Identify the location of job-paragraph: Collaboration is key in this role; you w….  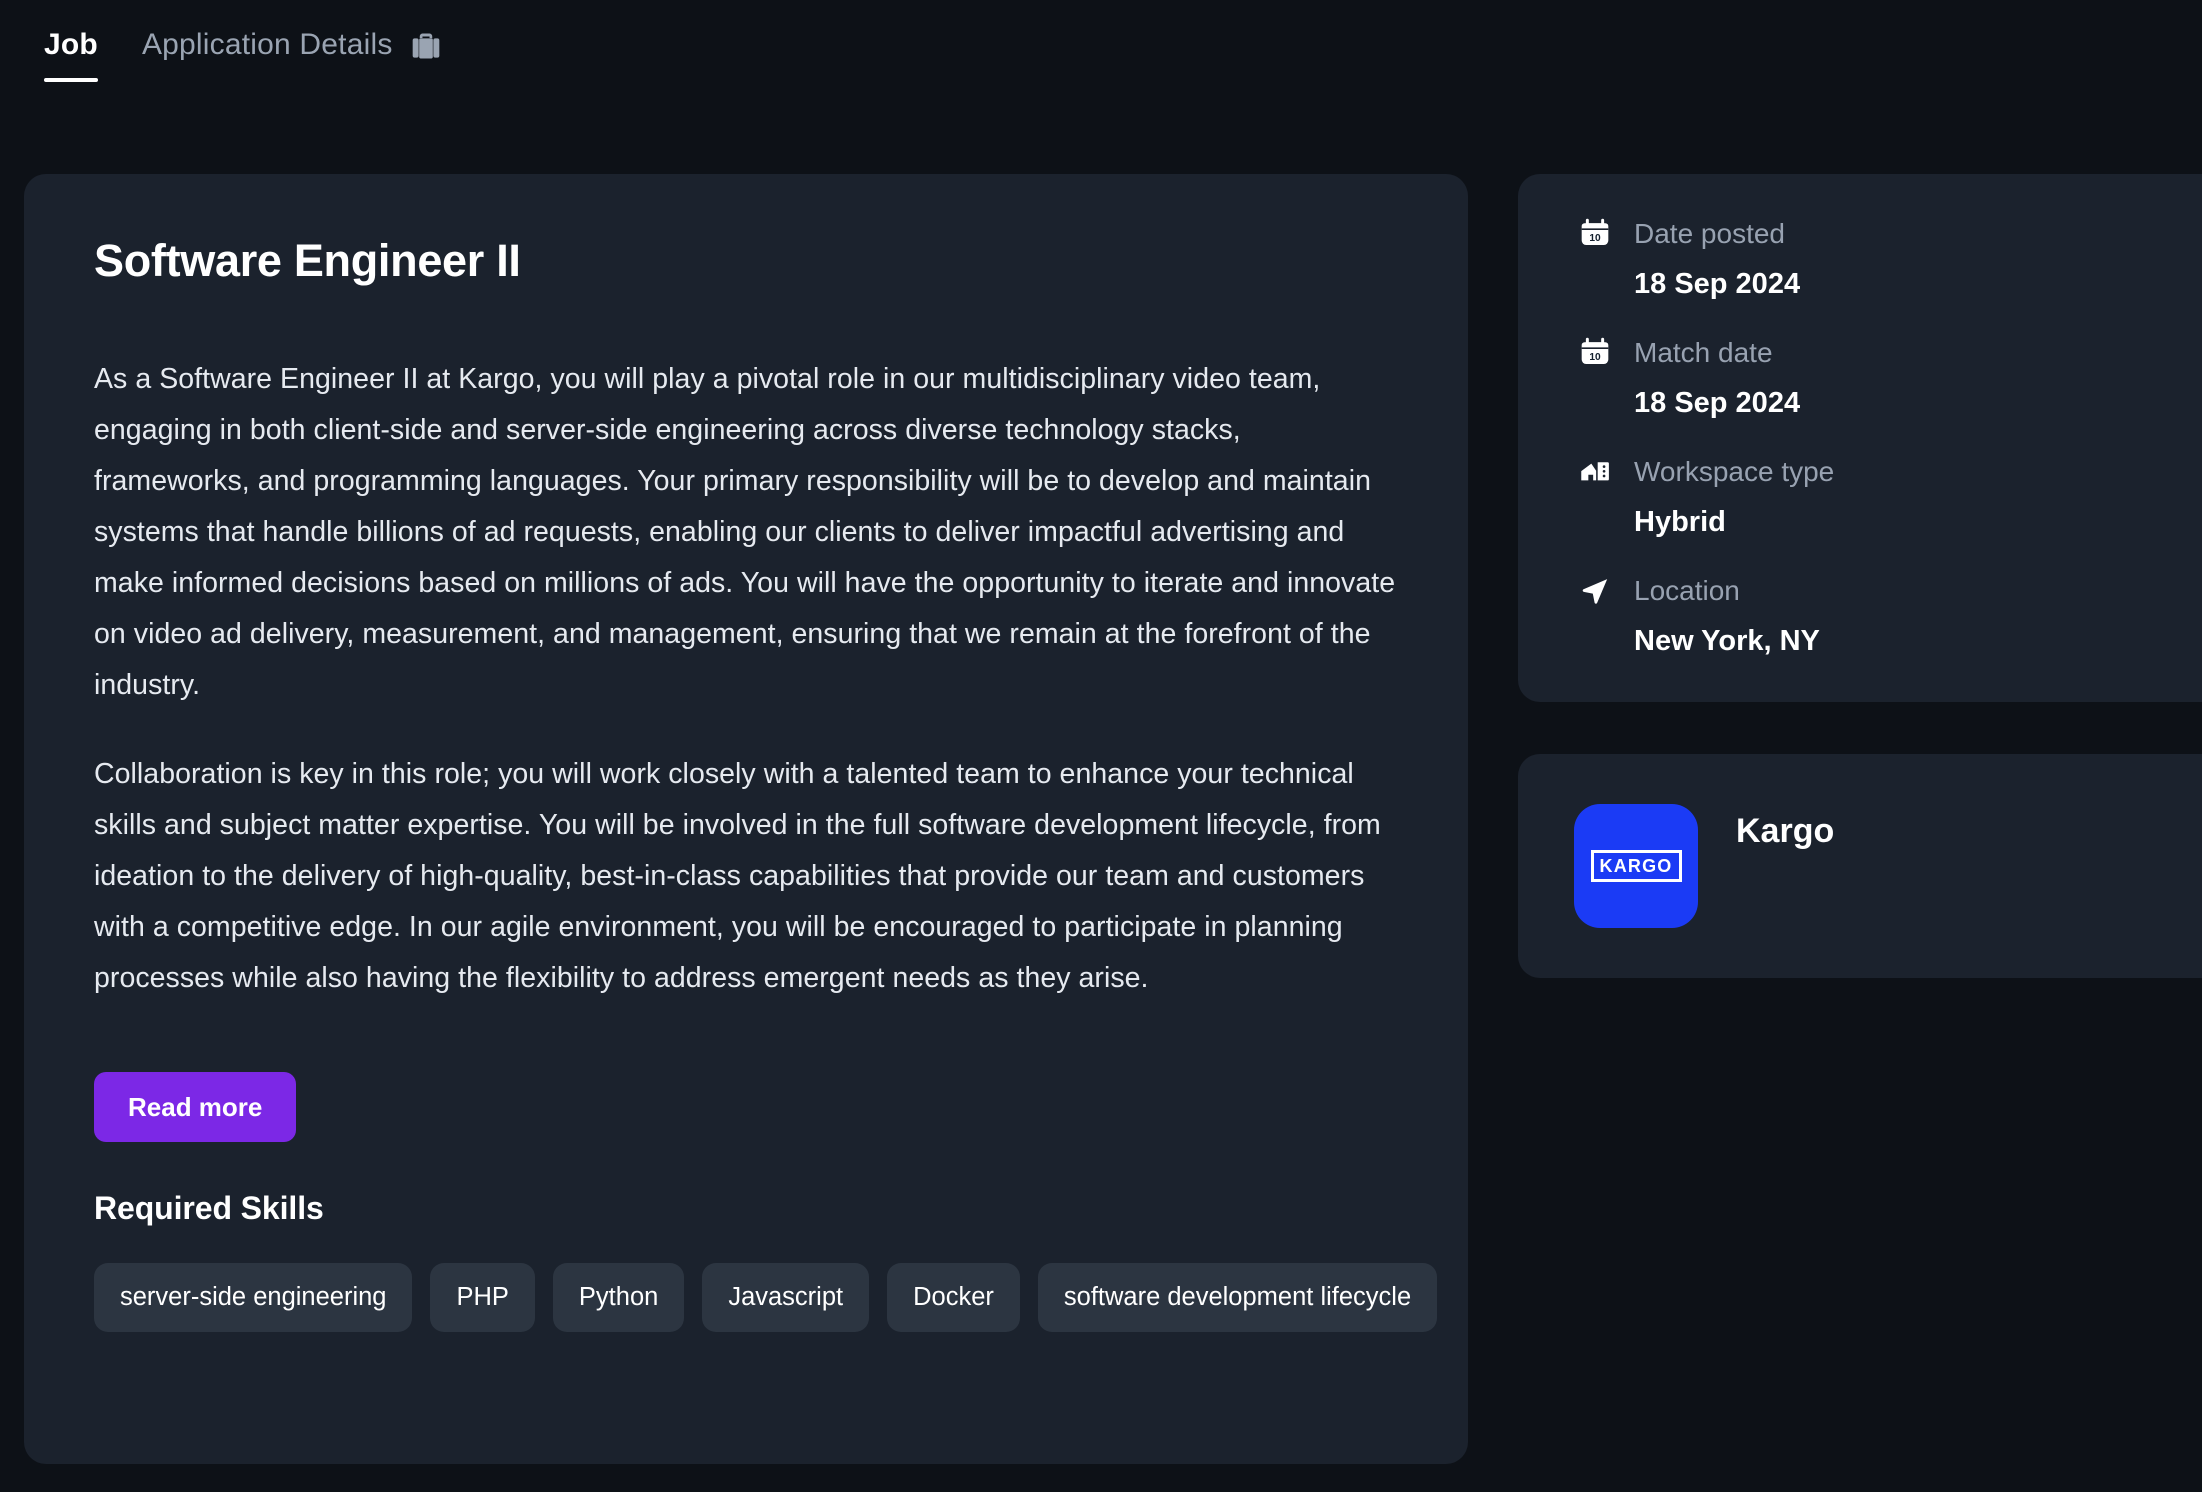
(737, 875).